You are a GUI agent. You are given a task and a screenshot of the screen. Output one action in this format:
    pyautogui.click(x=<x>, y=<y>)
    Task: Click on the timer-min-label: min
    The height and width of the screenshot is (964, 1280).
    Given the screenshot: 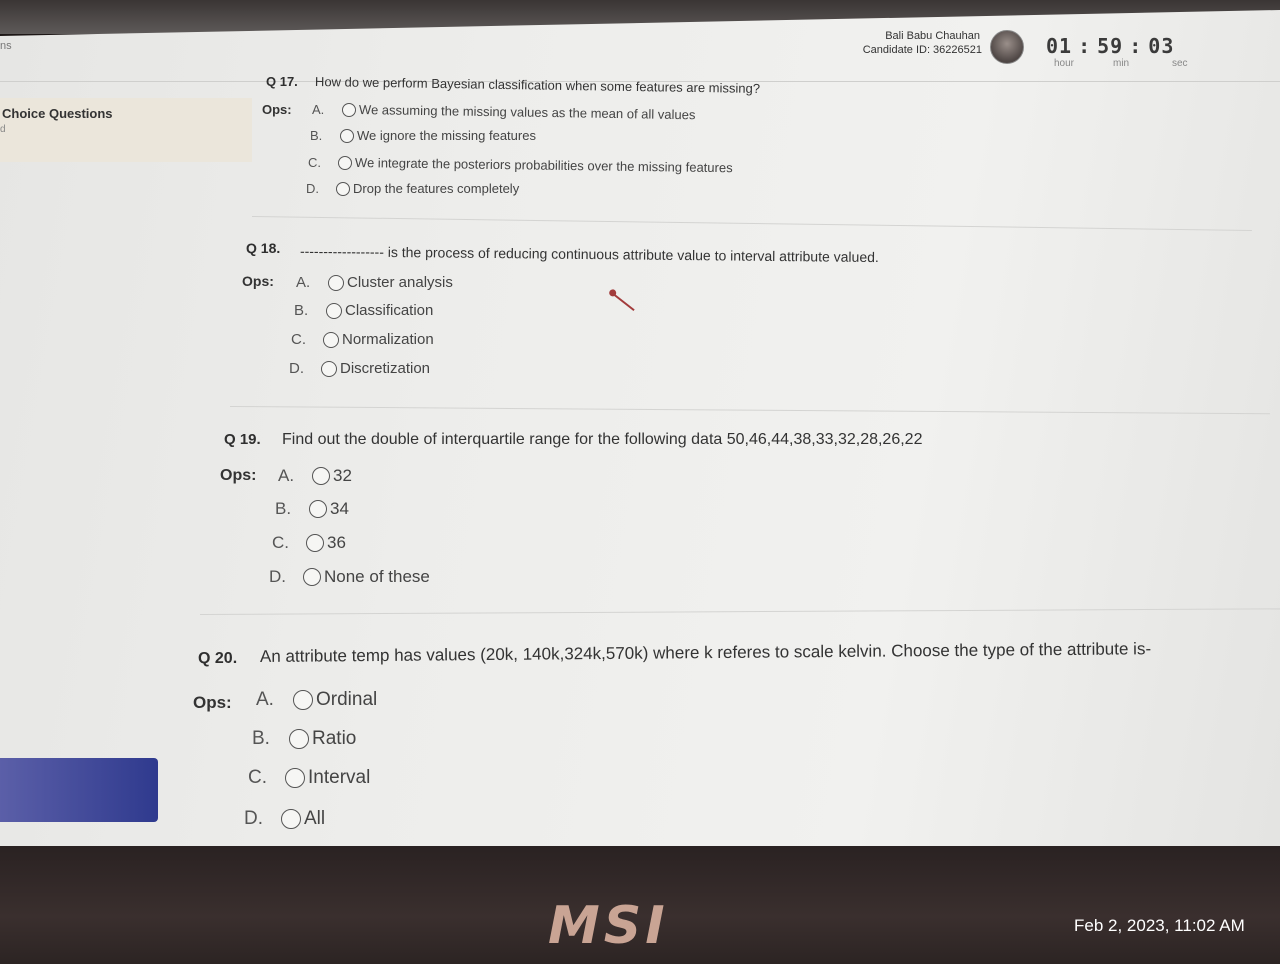 What is the action you would take?
    pyautogui.click(x=1121, y=63)
    